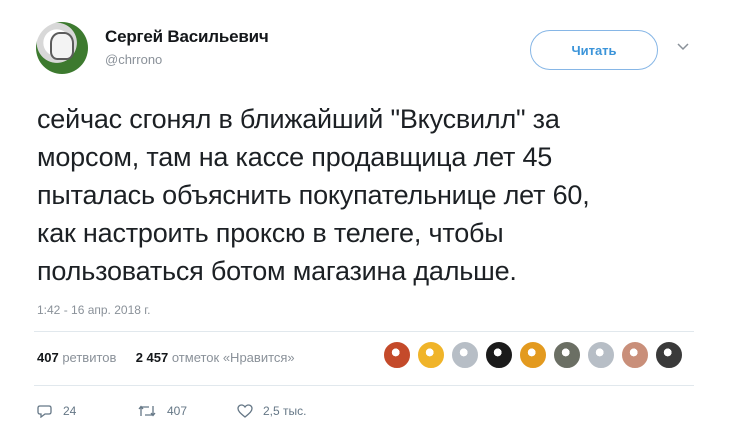 Image resolution: width=729 pixels, height=434 pixels. I want to click on tweet-text-line: как настроить проксю в телеге, чтобы, so click(270, 233).